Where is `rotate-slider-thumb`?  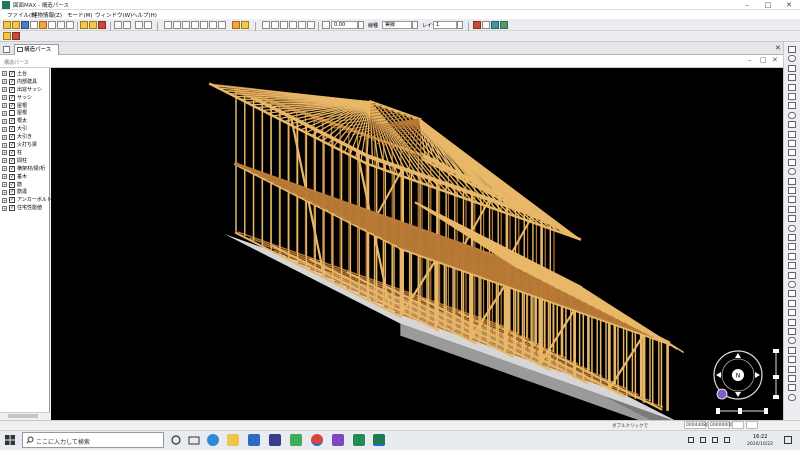
rotate-slider-thumb is located at coordinates (740, 411).